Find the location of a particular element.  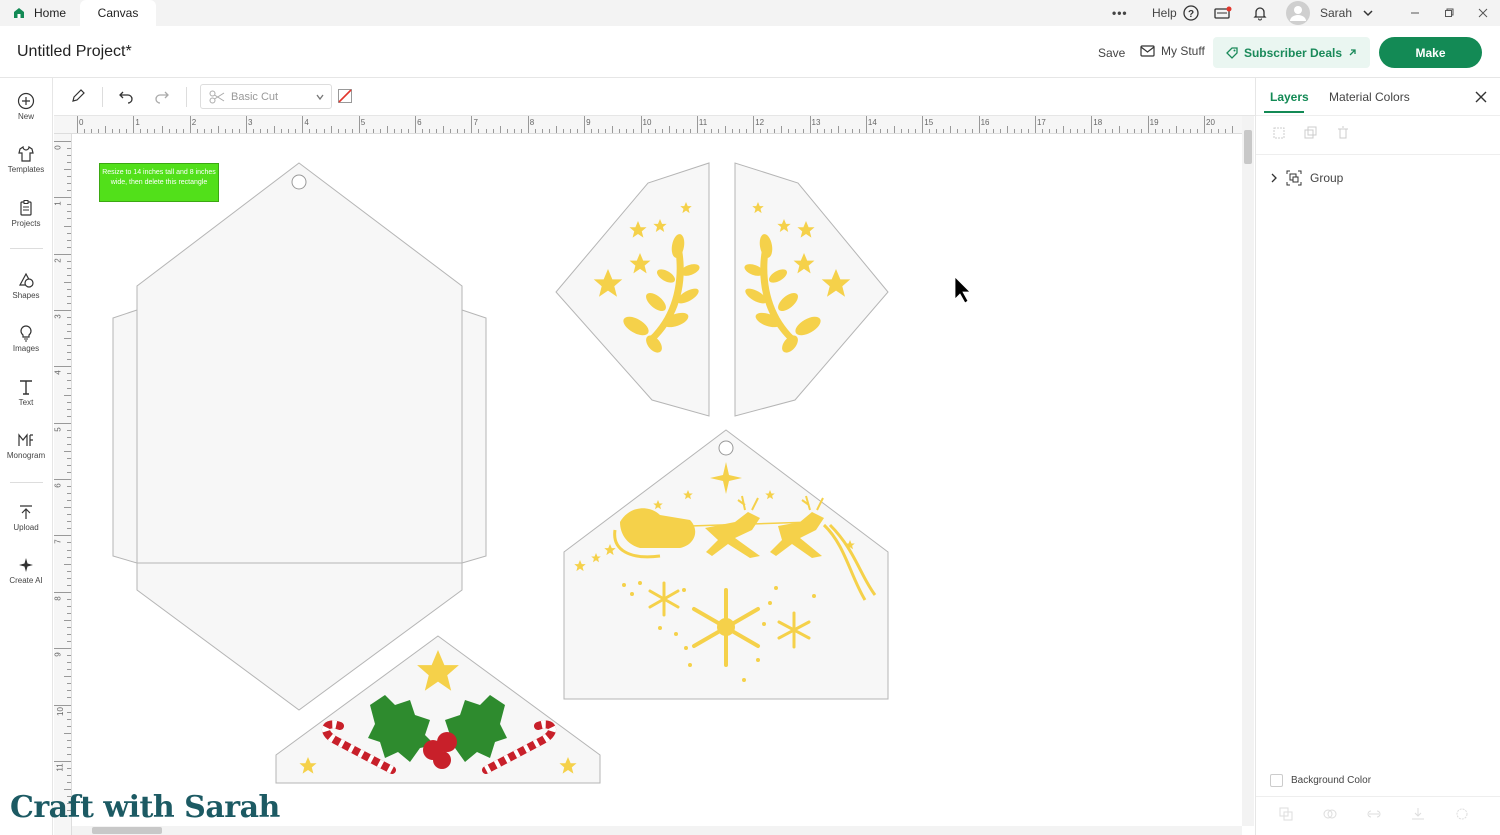

ruler-tick-label: 10 is located at coordinates (60, 711).